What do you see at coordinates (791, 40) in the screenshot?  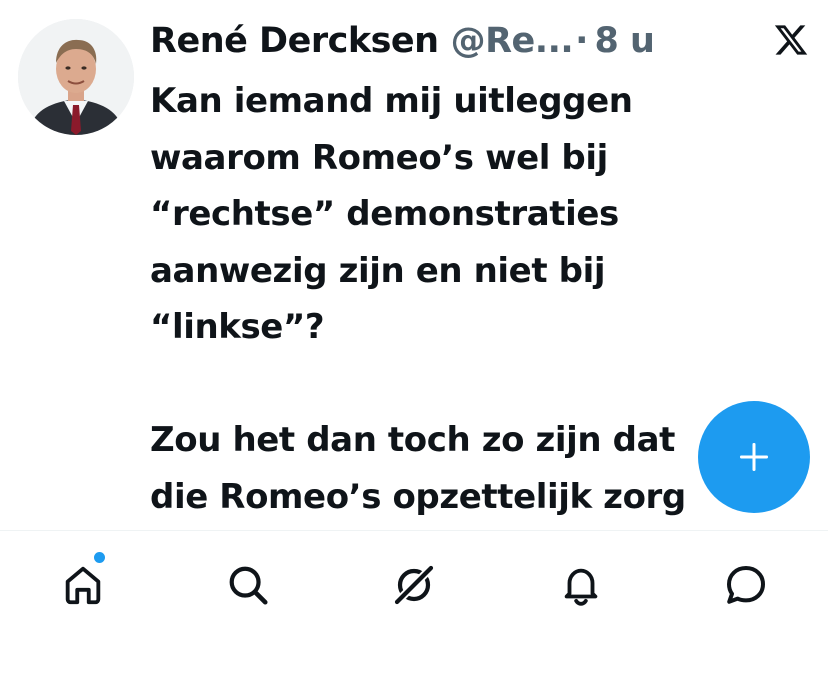 I see `x-logo-icon` at bounding box center [791, 40].